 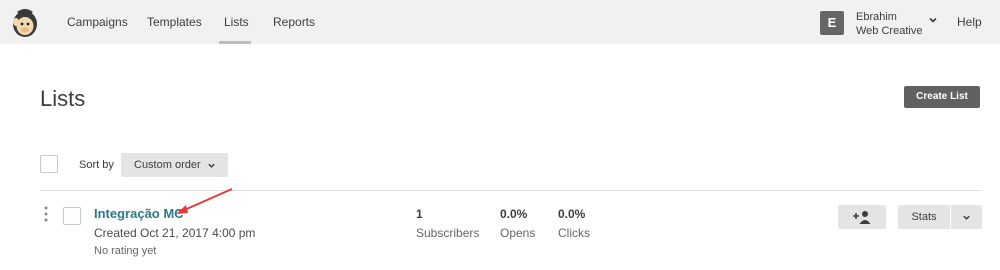 I want to click on subscribers-stat: 1 Subscribers, so click(x=447, y=223).